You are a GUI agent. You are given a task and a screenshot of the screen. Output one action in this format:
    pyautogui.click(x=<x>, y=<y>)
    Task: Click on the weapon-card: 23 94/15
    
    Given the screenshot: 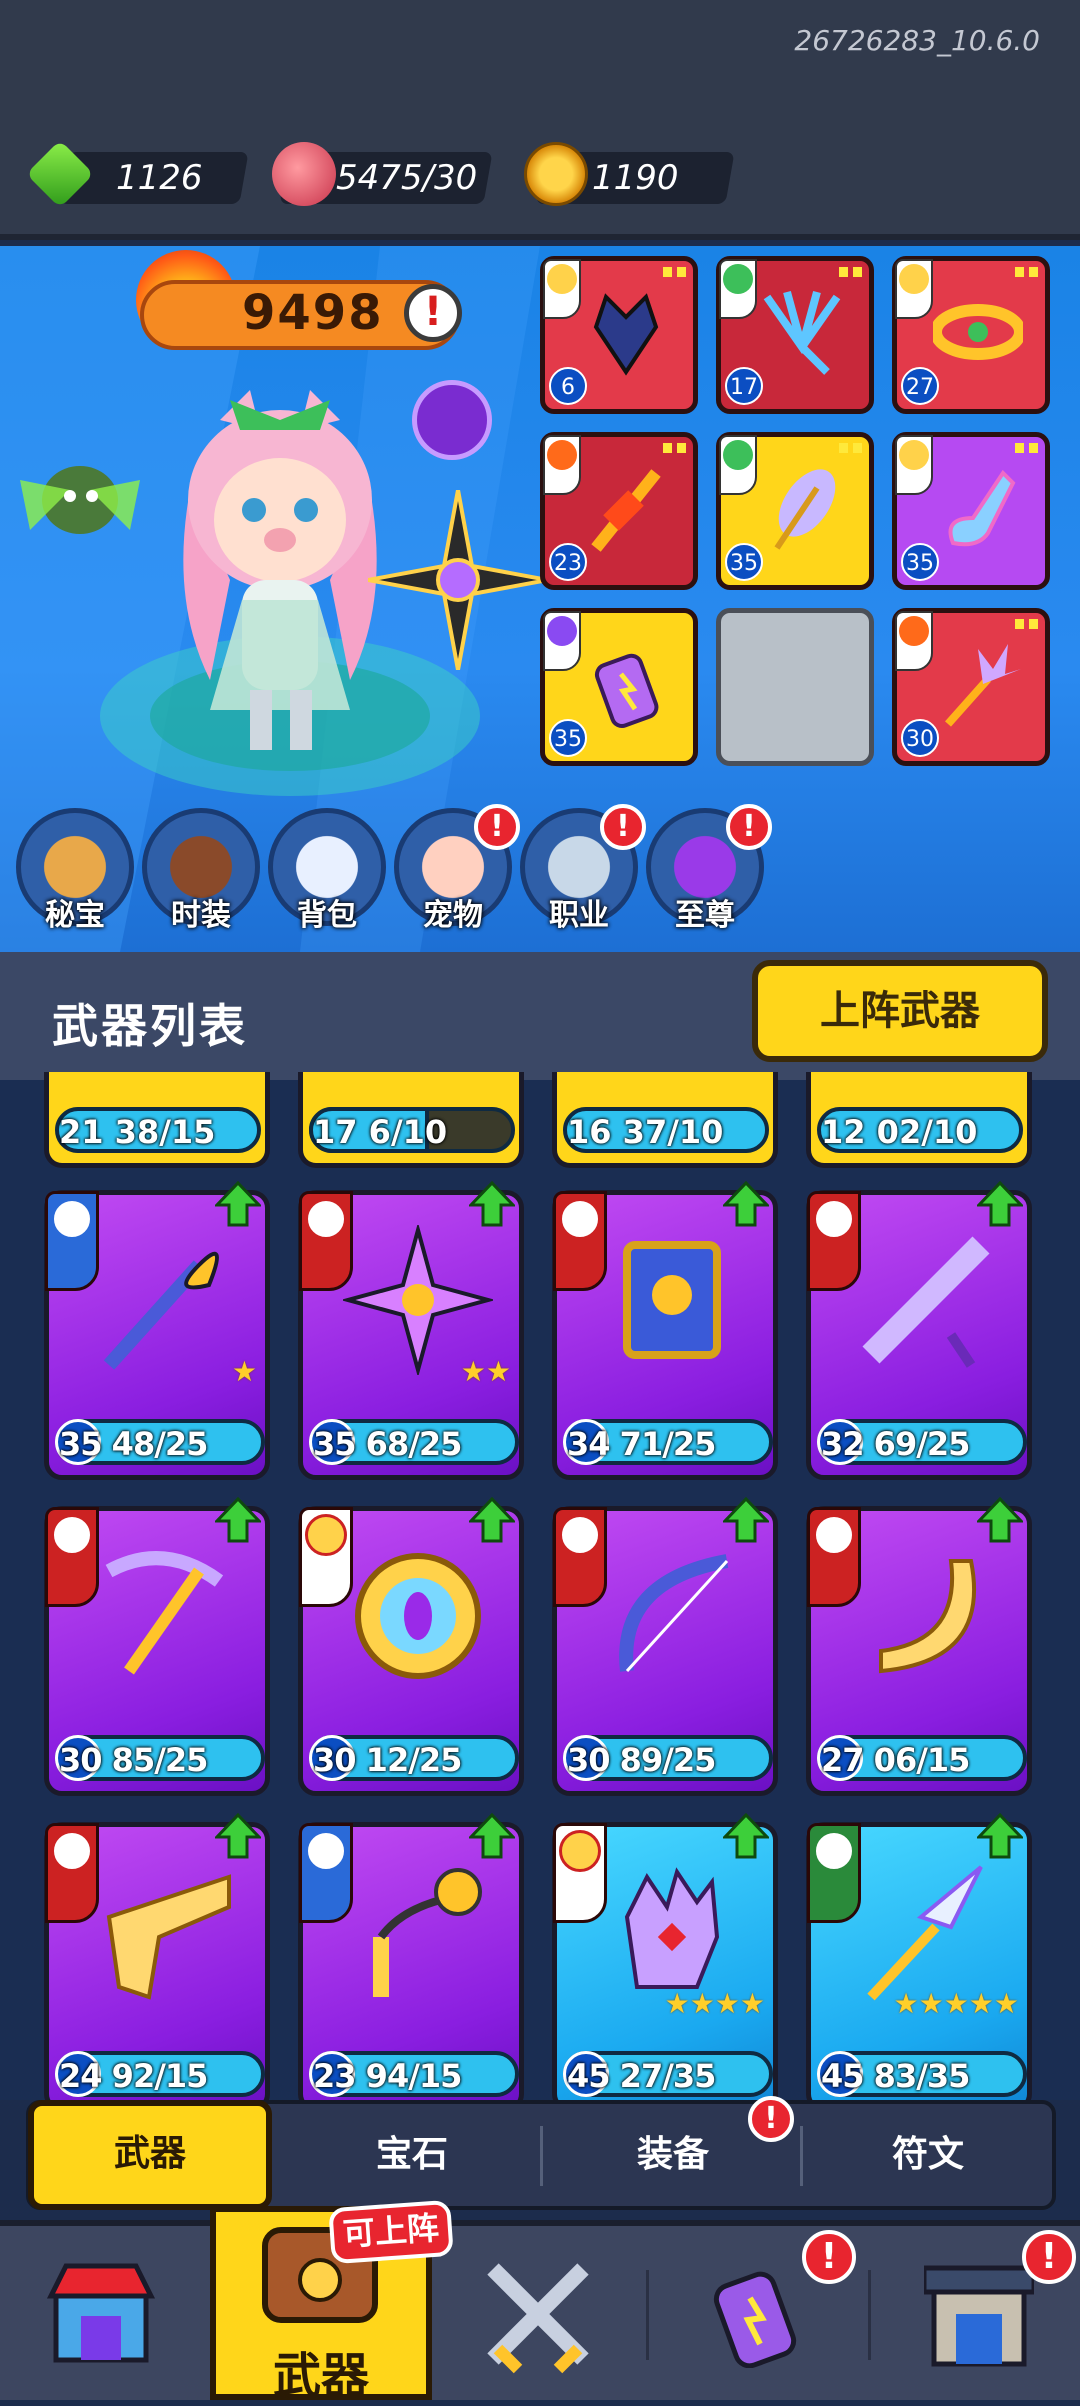 What is the action you would take?
    pyautogui.click(x=411, y=1962)
    